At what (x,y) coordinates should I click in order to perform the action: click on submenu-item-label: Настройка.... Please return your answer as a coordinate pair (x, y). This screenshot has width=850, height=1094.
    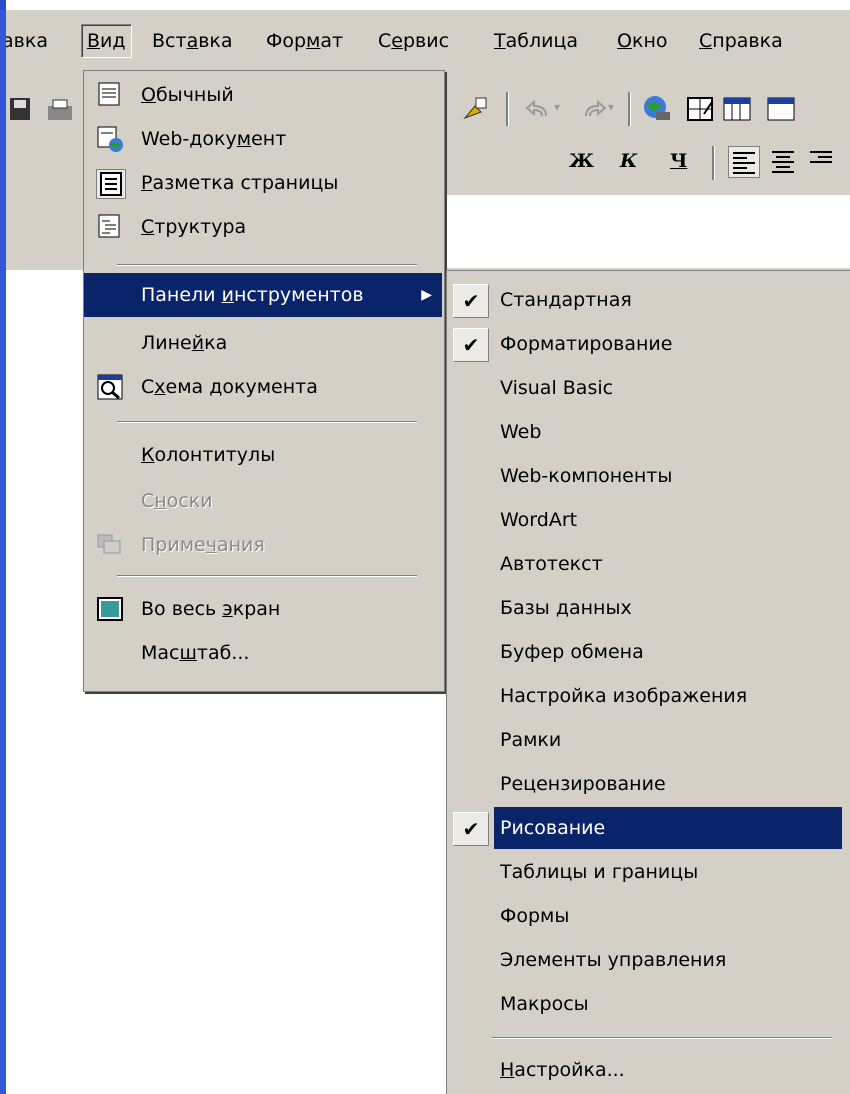
    Looking at the image, I should click on (562, 1070).